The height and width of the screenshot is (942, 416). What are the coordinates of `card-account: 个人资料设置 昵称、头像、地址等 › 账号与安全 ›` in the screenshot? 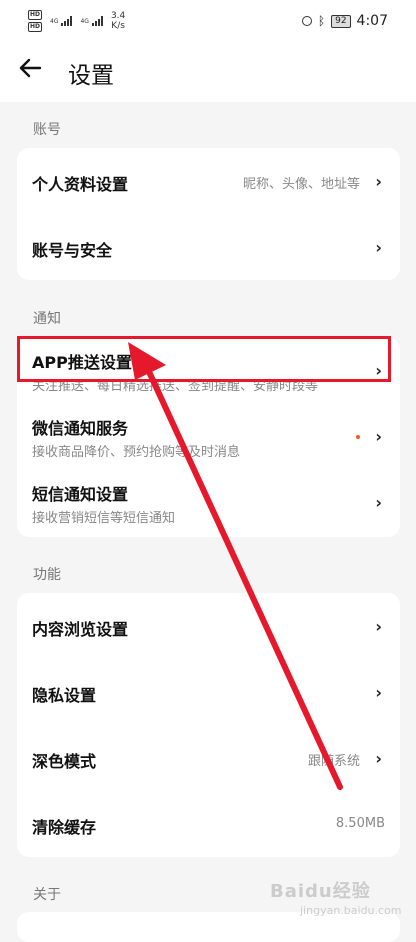 It's located at (208, 214).